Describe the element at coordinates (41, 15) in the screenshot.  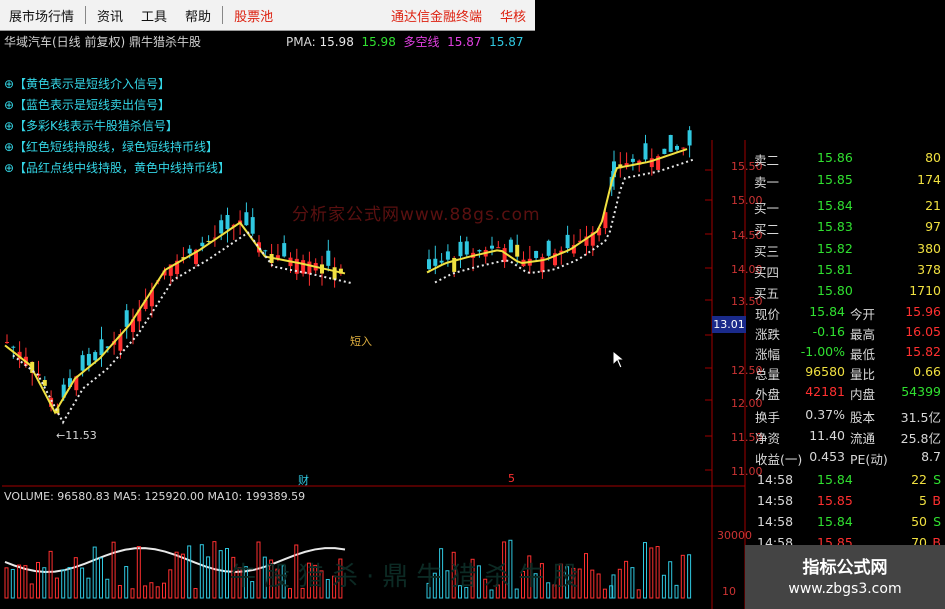
I see `menu-market: 展市场行情` at that location.